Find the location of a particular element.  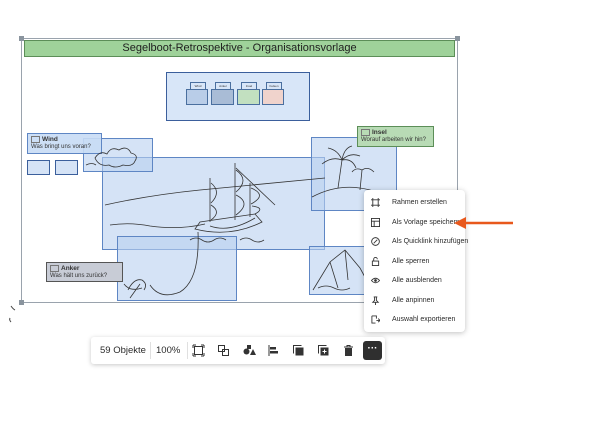

align-icon is located at coordinates (273, 350).